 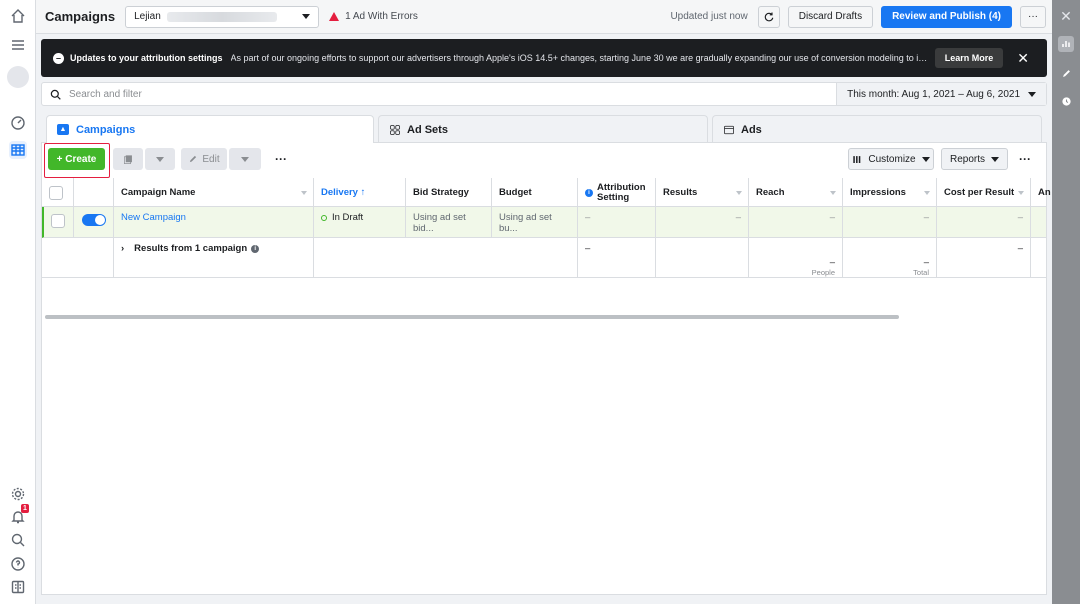 I want to click on edit-dropdown, so click(x=245, y=159).